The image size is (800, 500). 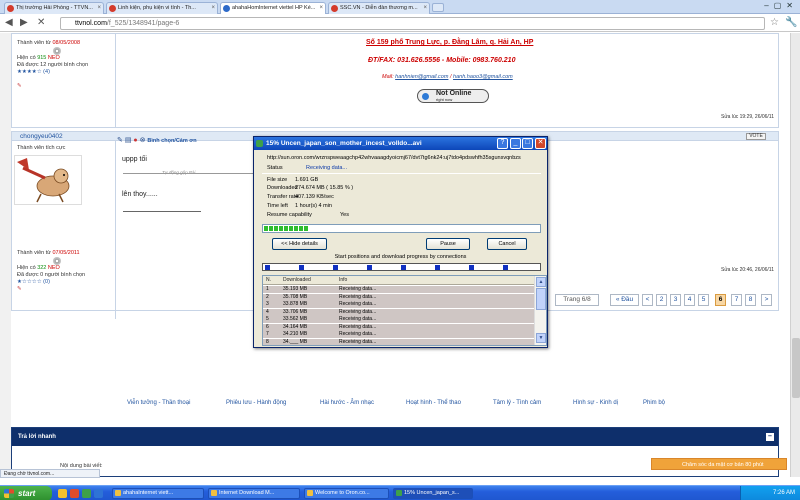 I want to click on page-link-8: 8, so click(x=750, y=300).